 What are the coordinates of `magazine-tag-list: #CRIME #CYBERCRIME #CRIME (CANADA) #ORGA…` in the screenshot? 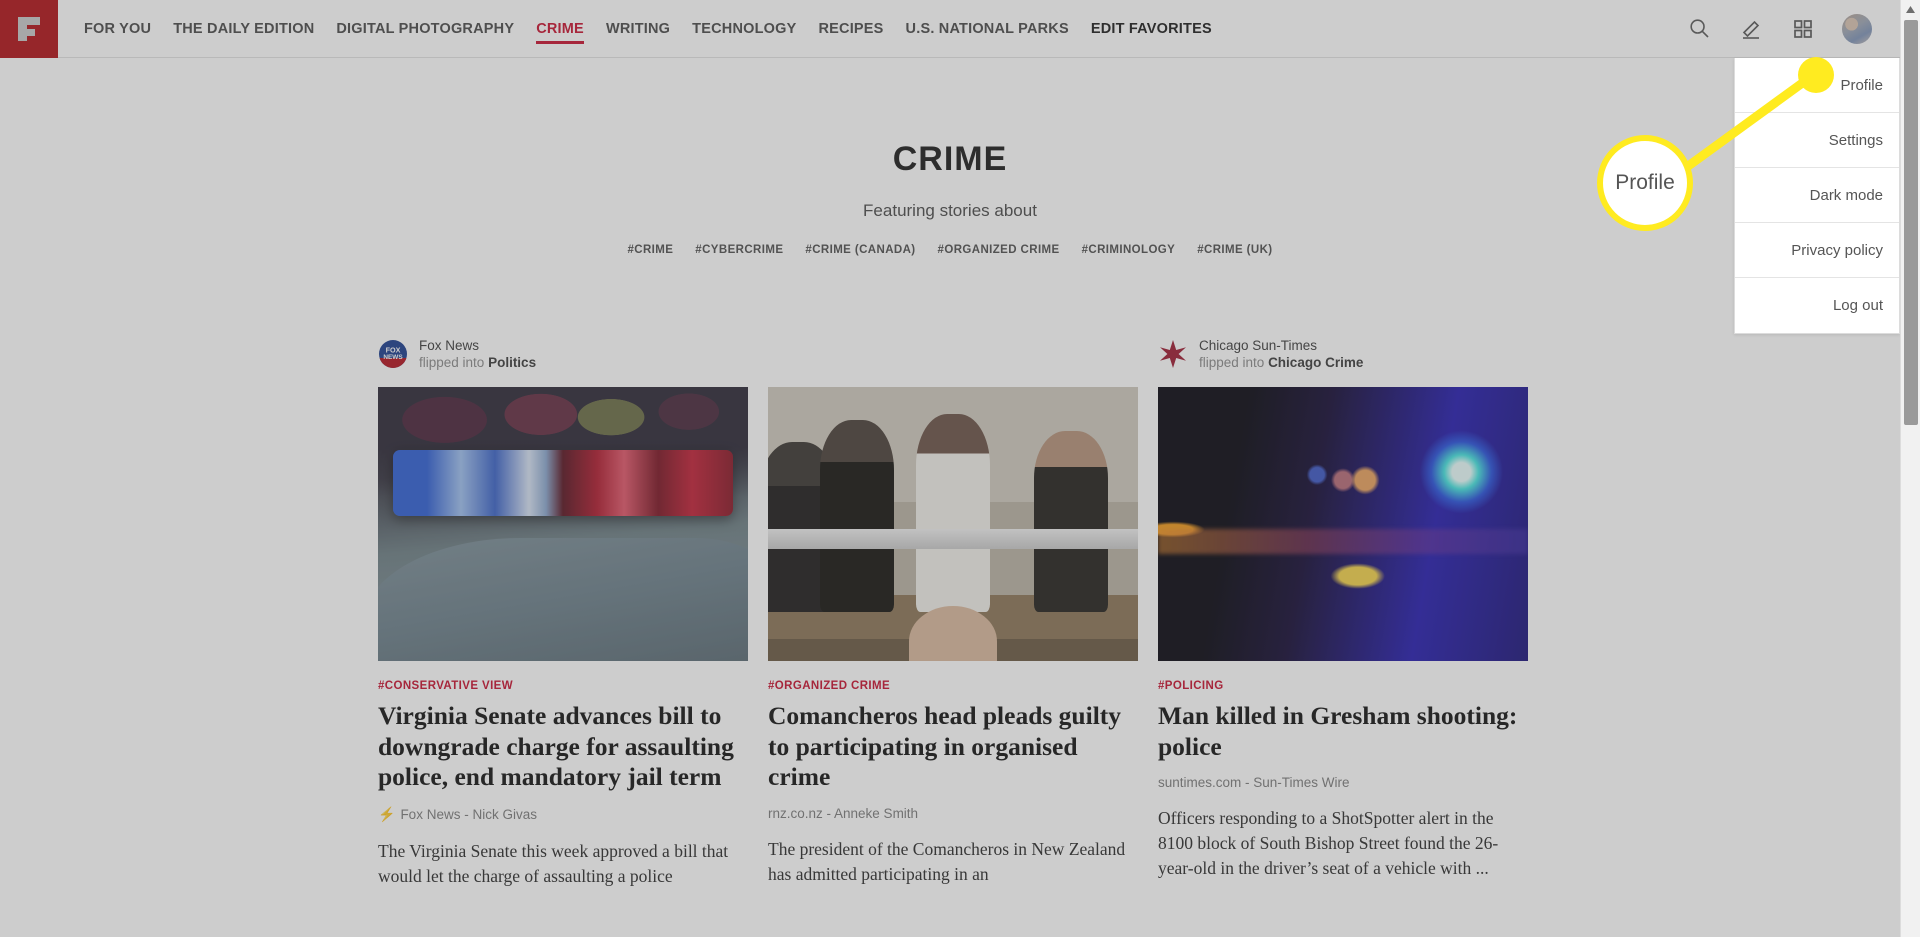 It's located at (950, 250).